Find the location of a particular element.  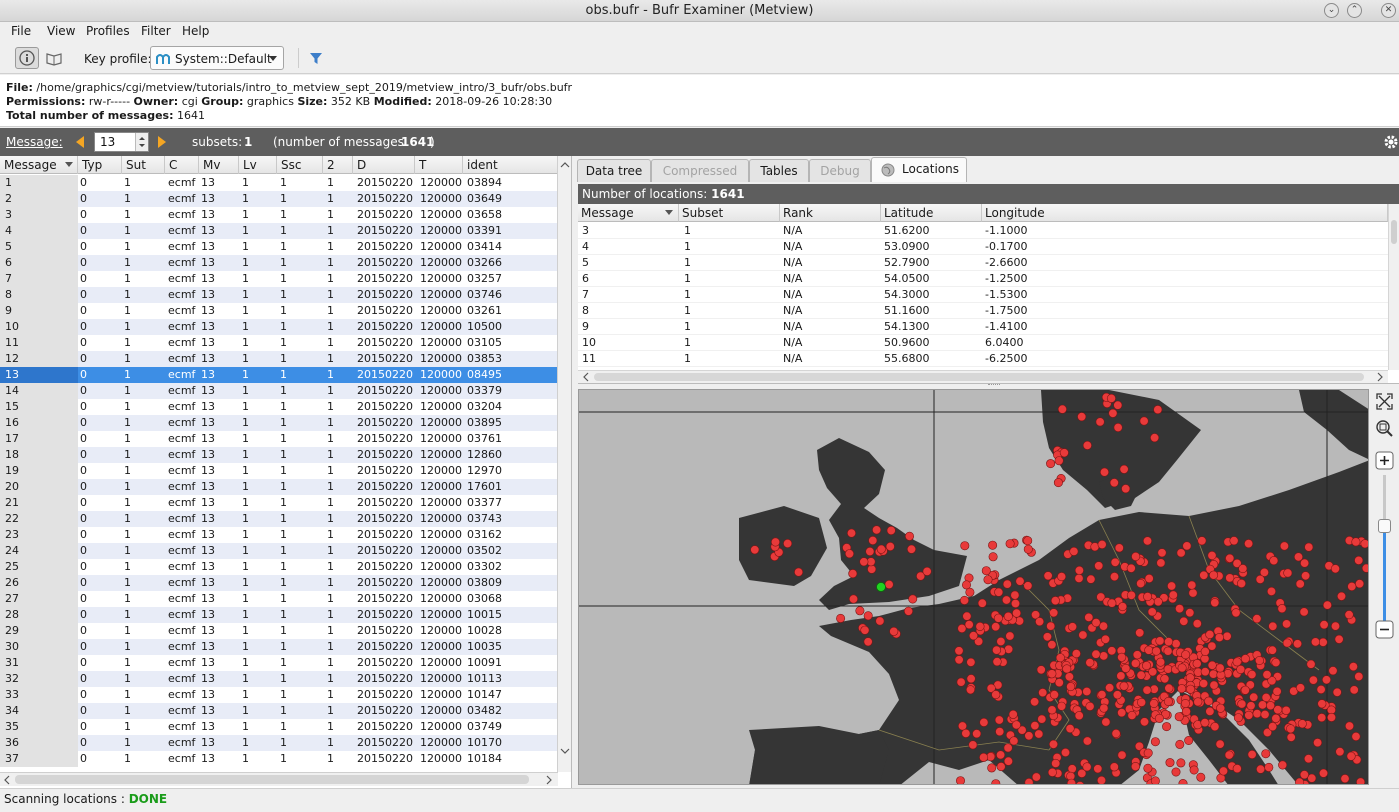

col-sut: Sut is located at coordinates (143, 165).